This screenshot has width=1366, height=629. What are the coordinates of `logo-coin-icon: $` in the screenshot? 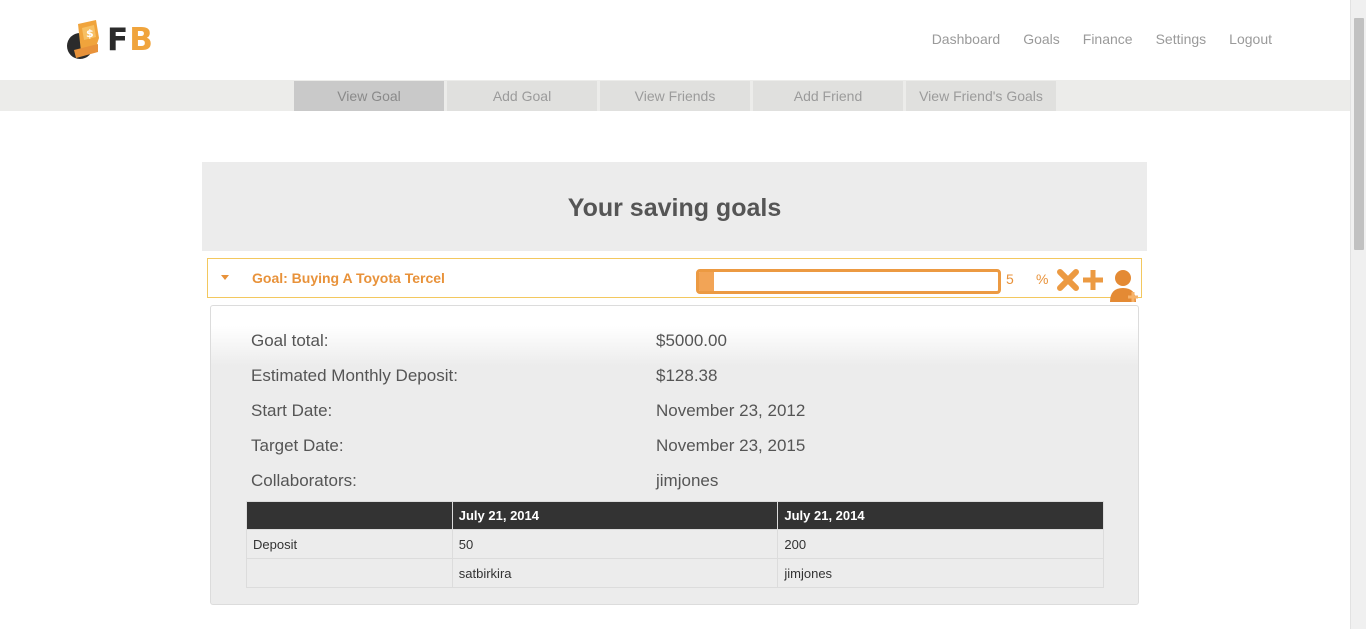 It's located at (85, 40).